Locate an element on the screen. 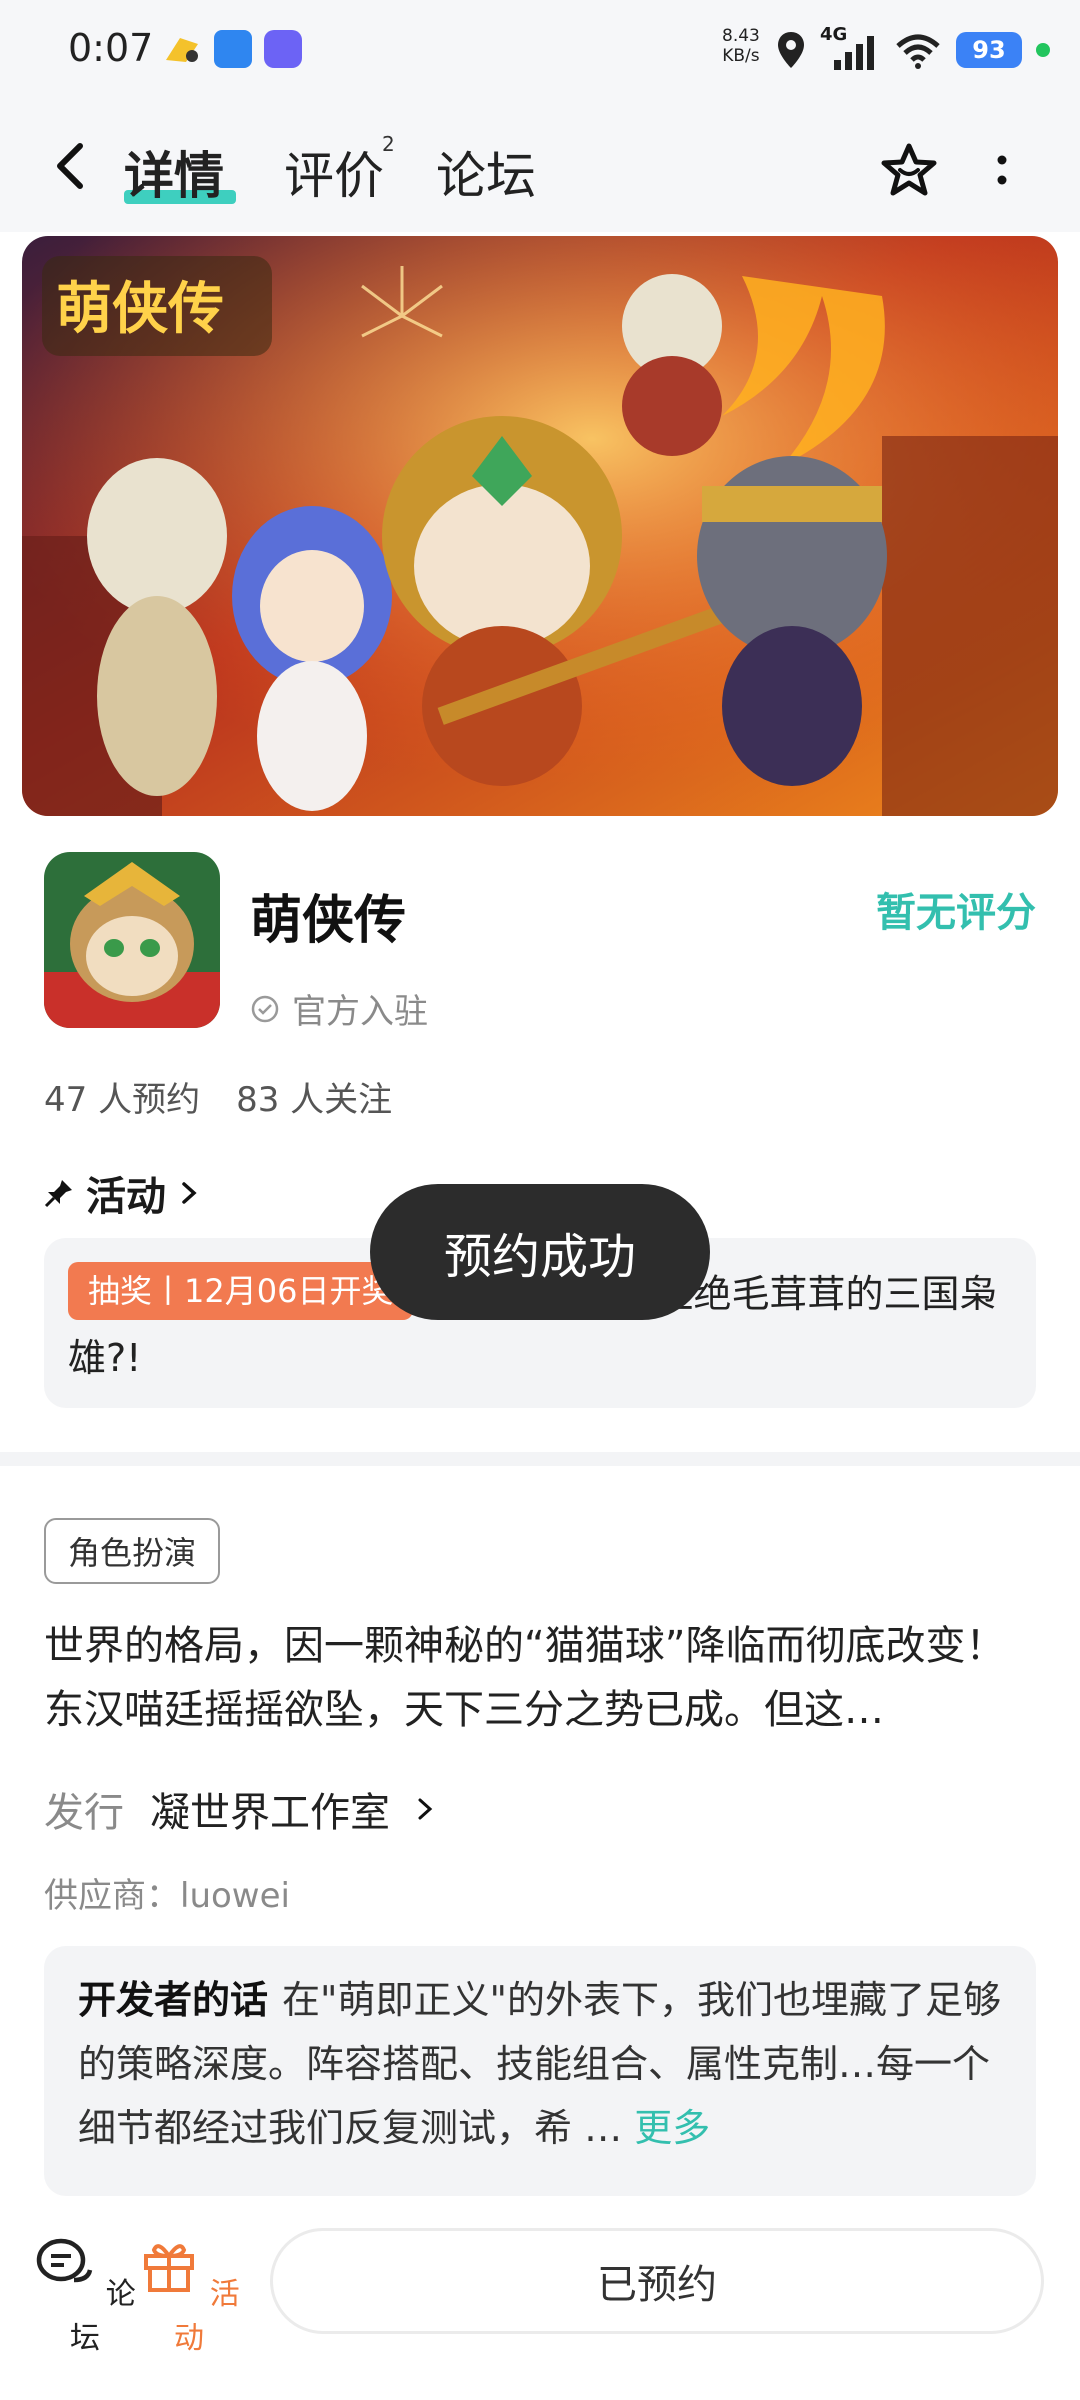  reviews-count-badge: 2 is located at coordinates (388, 144).